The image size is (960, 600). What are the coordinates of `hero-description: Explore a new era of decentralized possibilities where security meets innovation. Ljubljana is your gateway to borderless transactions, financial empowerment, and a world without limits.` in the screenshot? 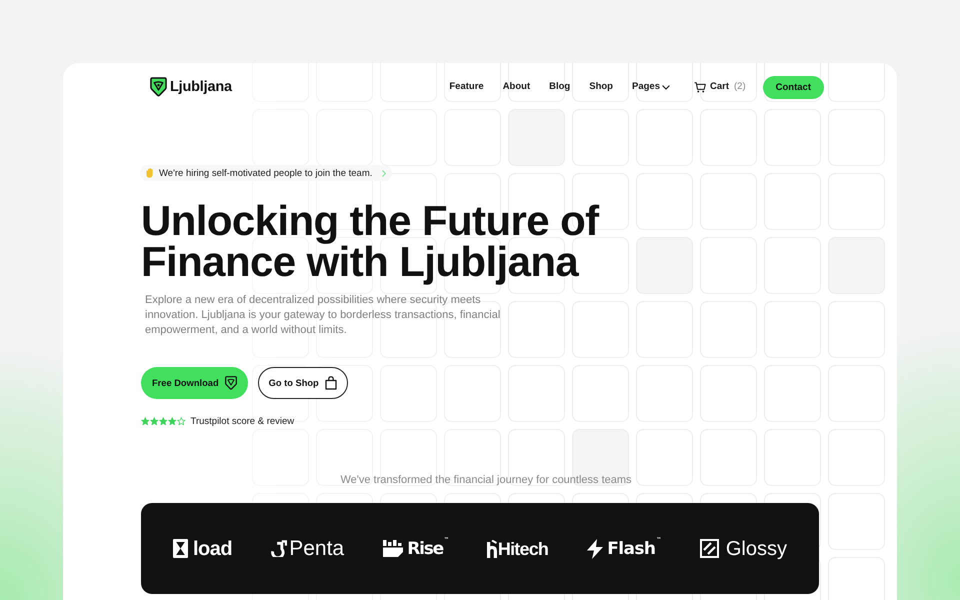 It's located at (323, 315).